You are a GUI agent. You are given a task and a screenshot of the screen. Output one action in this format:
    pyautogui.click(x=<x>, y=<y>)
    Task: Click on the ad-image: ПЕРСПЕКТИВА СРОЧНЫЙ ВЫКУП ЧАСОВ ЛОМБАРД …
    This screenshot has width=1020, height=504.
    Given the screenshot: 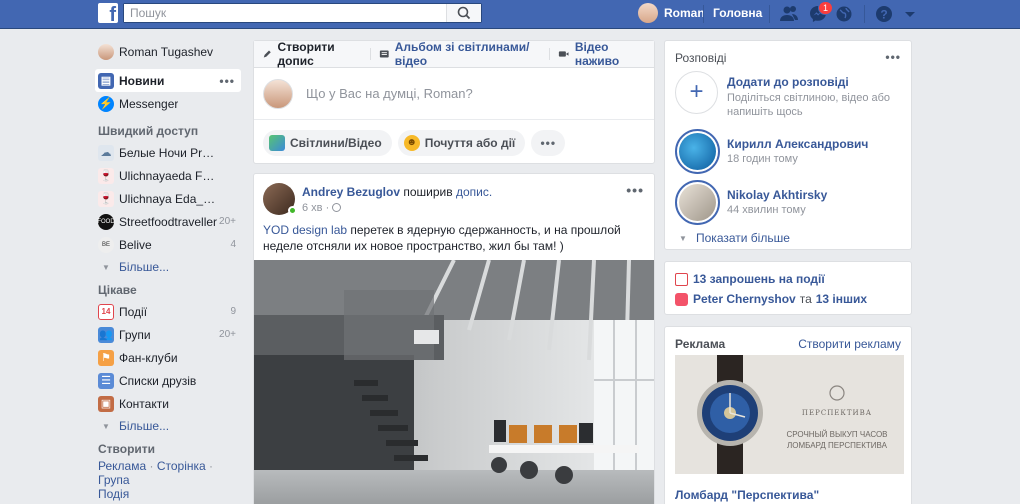 What is the action you would take?
    pyautogui.click(x=789, y=414)
    